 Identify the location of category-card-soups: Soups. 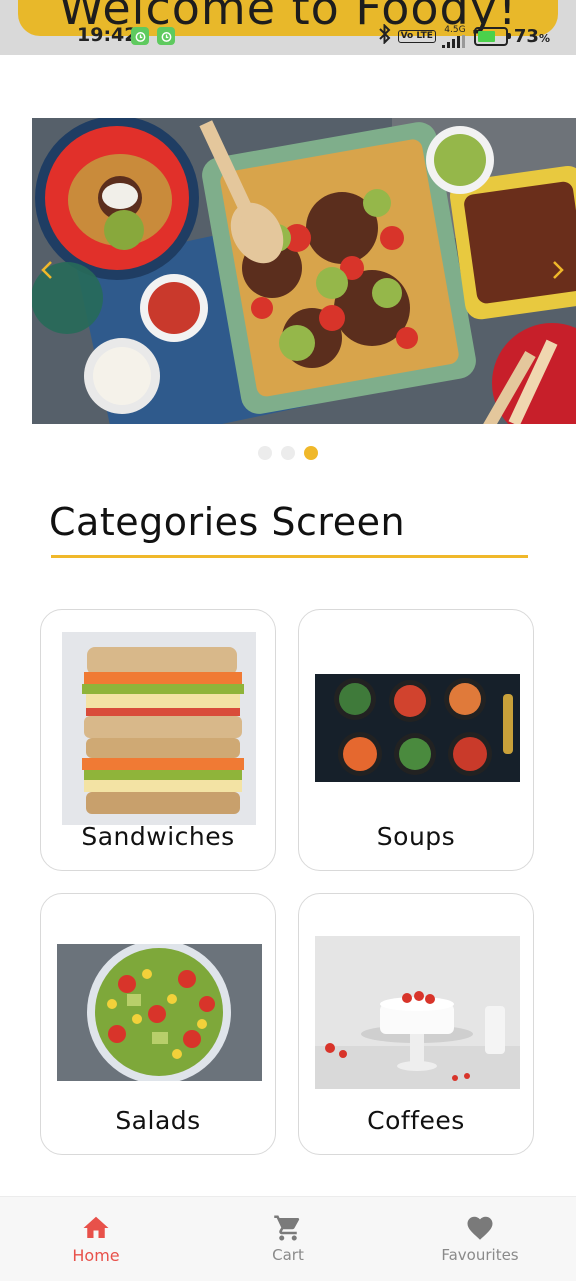
(416, 740).